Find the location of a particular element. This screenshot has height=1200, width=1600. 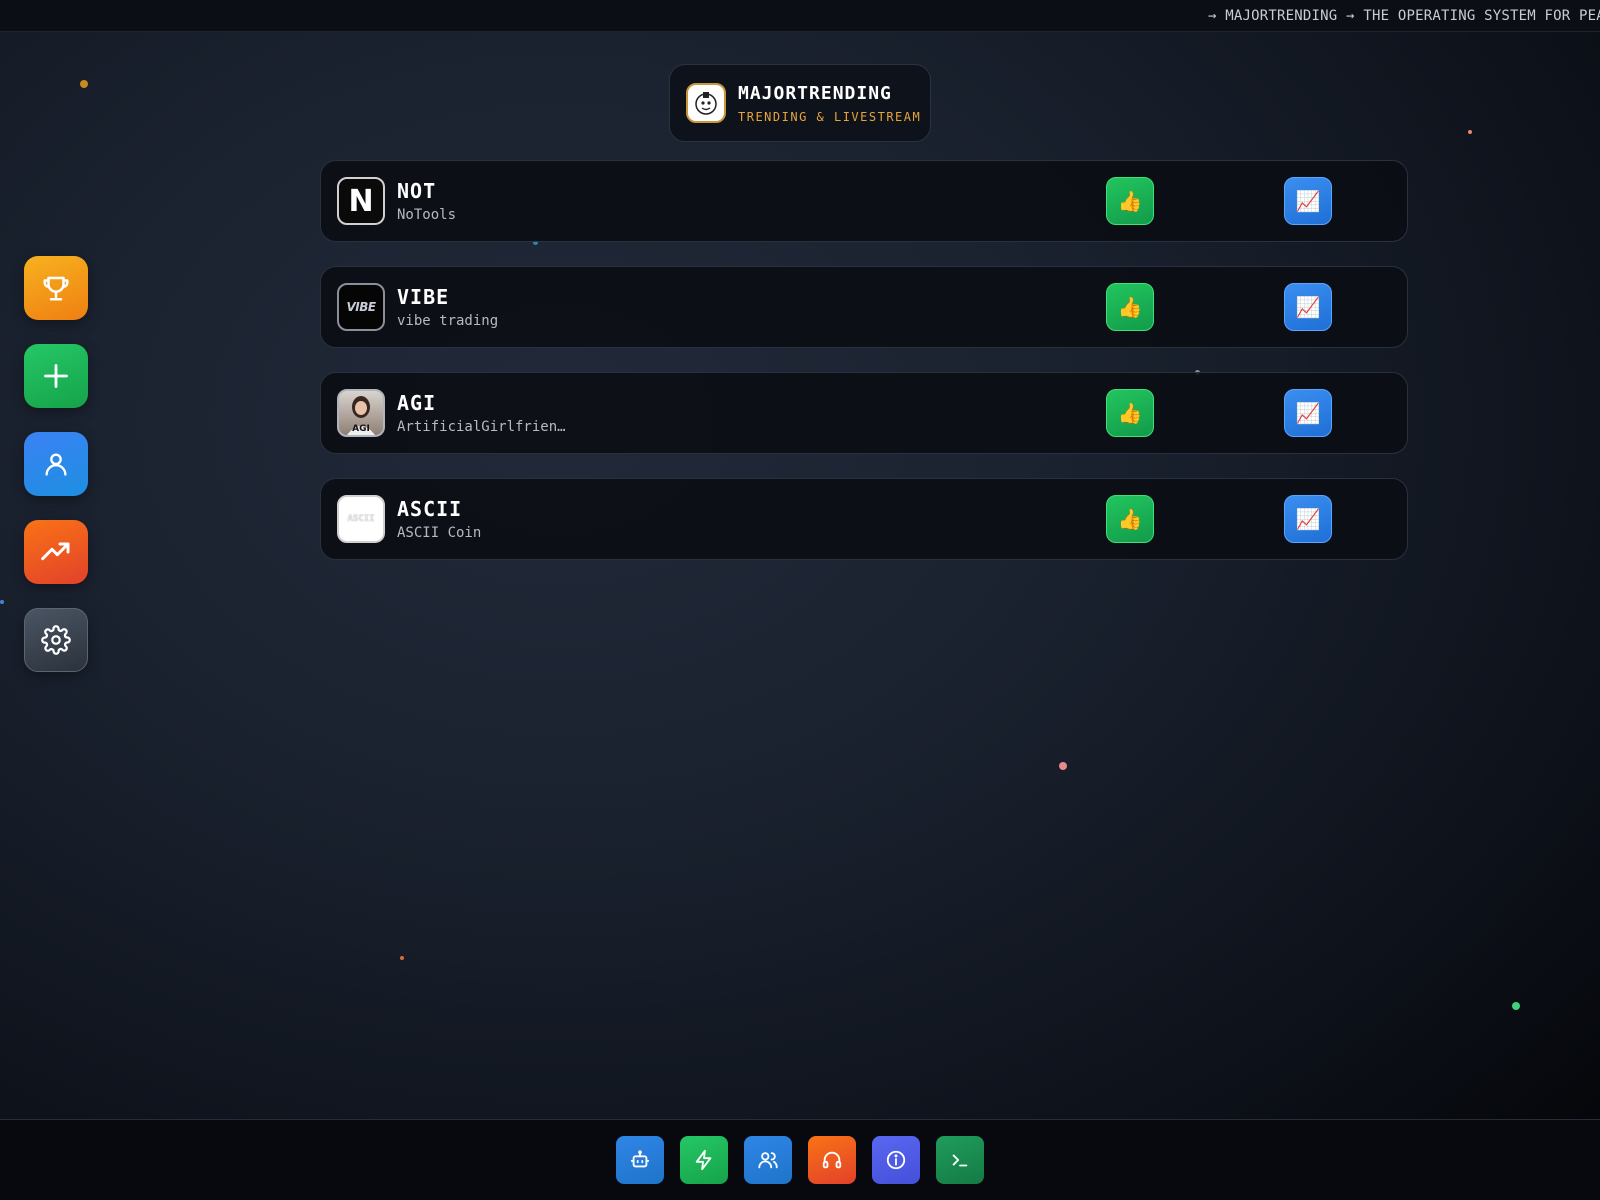

token-name: ASCII Coin is located at coordinates (439, 533).